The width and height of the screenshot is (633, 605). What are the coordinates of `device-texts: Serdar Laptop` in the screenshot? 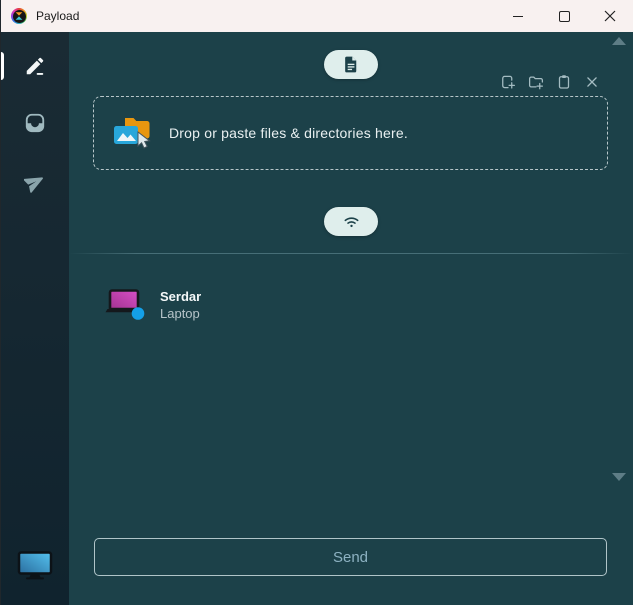 It's located at (180, 305).